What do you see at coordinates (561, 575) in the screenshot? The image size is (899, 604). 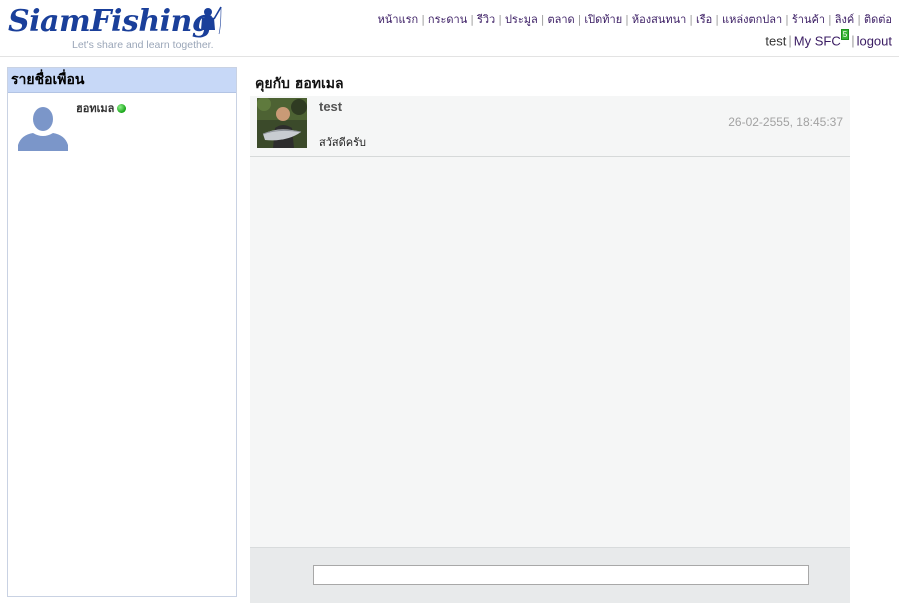 I see `message-input` at bounding box center [561, 575].